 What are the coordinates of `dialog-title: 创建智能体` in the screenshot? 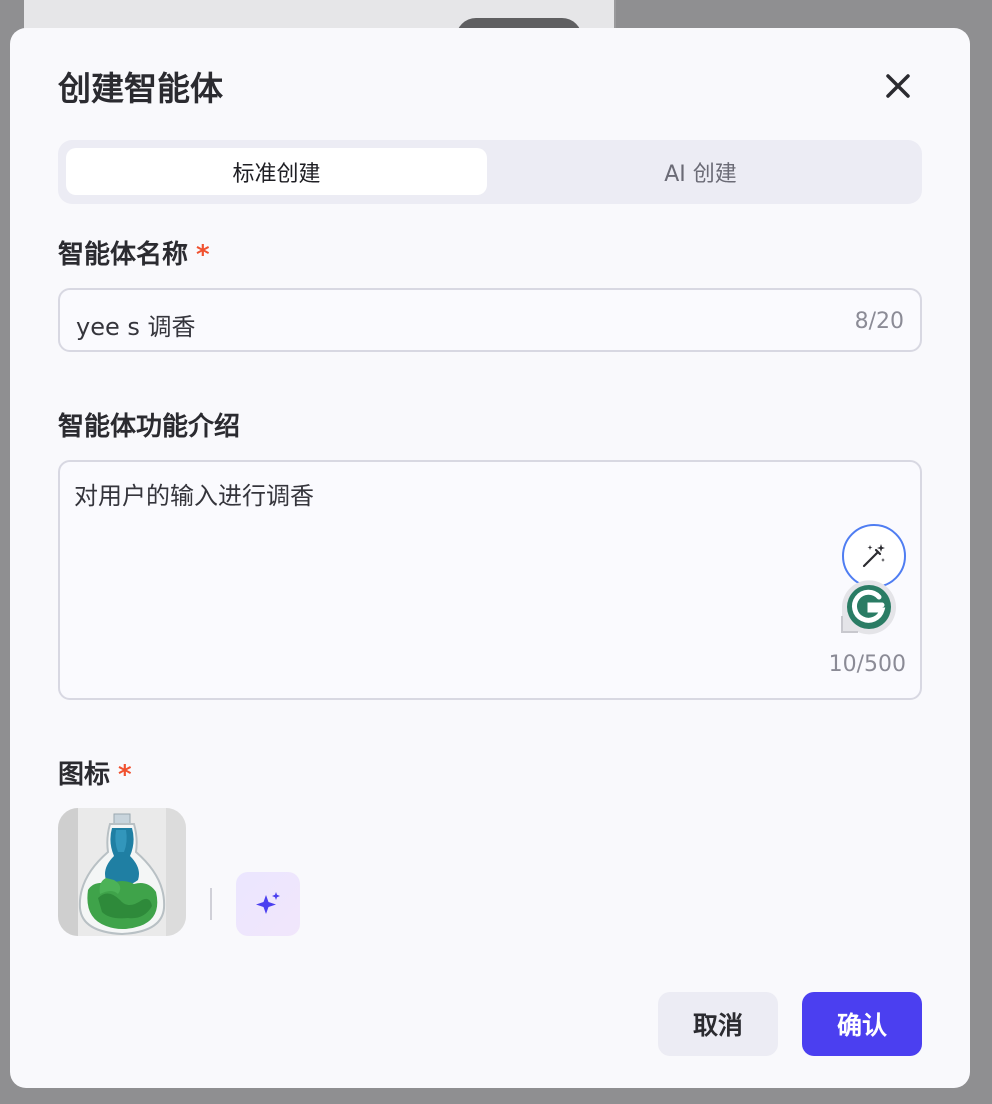 It's located at (140, 88).